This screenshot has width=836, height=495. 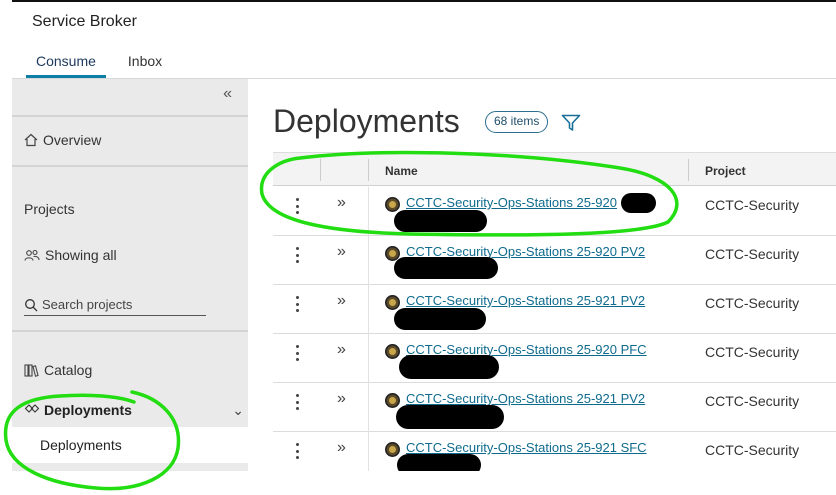 I want to click on double-chevron-left-icon: «, so click(x=227, y=94).